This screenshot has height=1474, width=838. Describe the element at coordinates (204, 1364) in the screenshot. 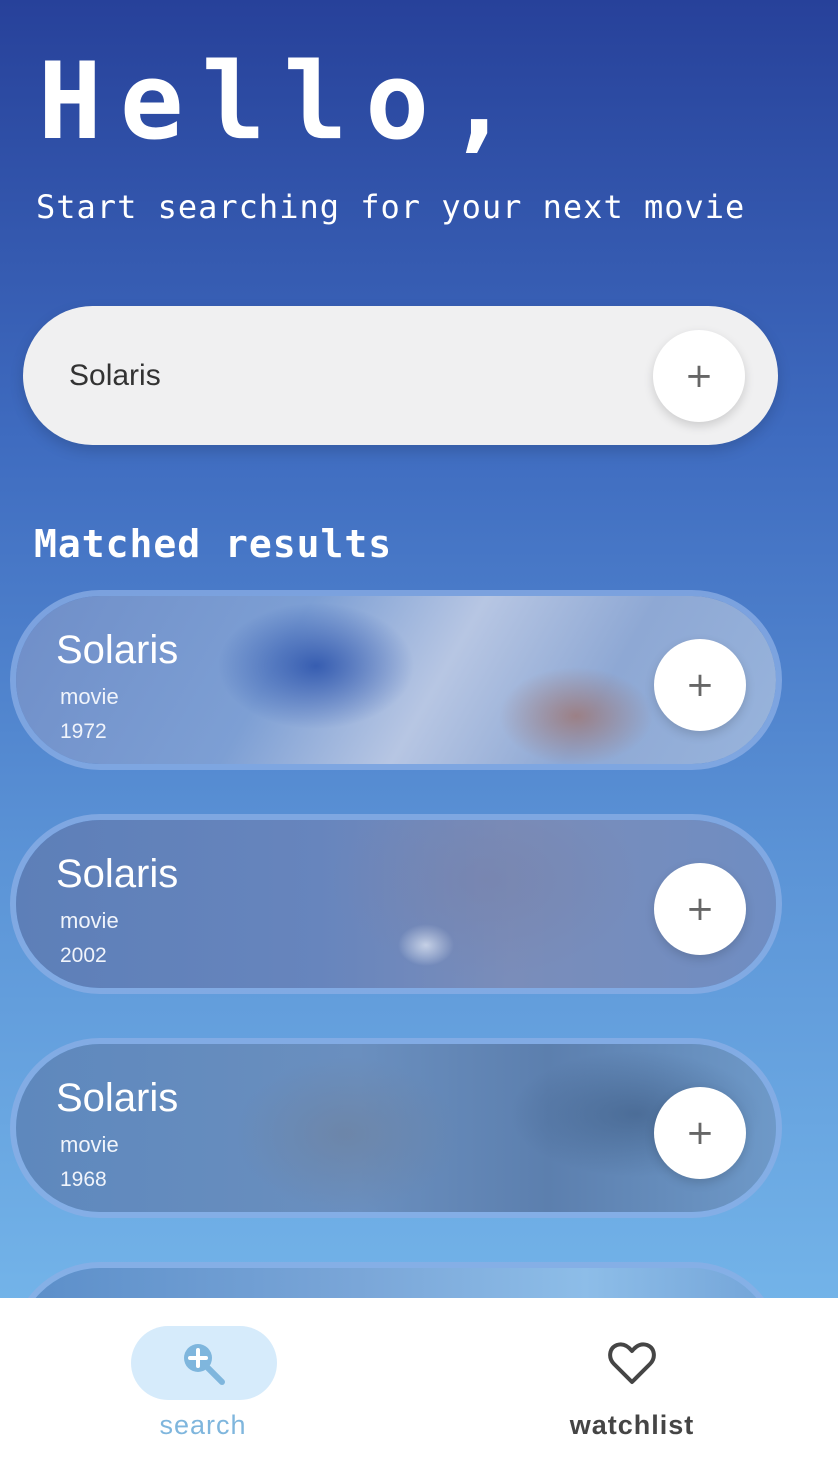

I see `search-plus-icon` at that location.